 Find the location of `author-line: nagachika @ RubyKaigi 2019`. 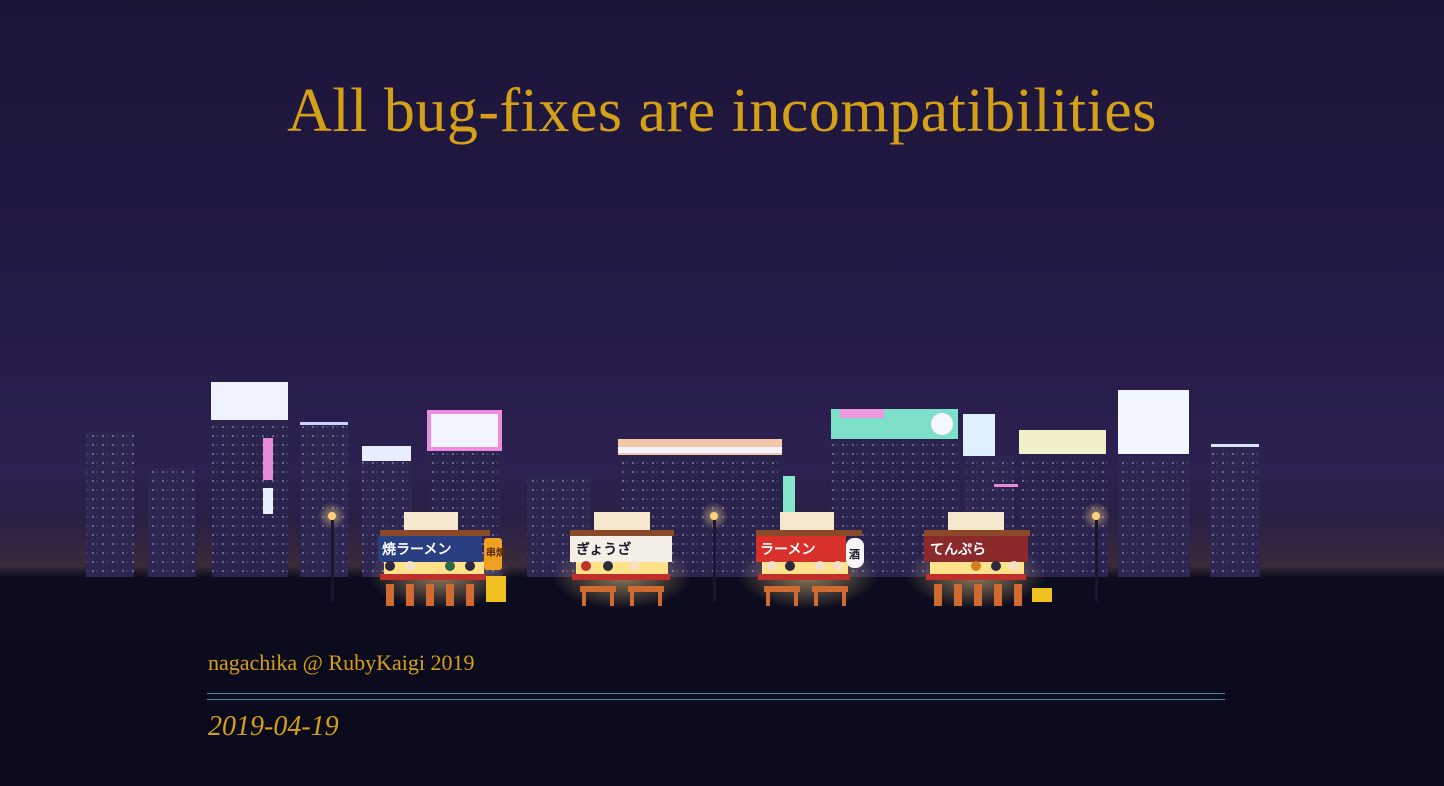

author-line: nagachika @ RubyKaigi 2019 is located at coordinates (341, 662).